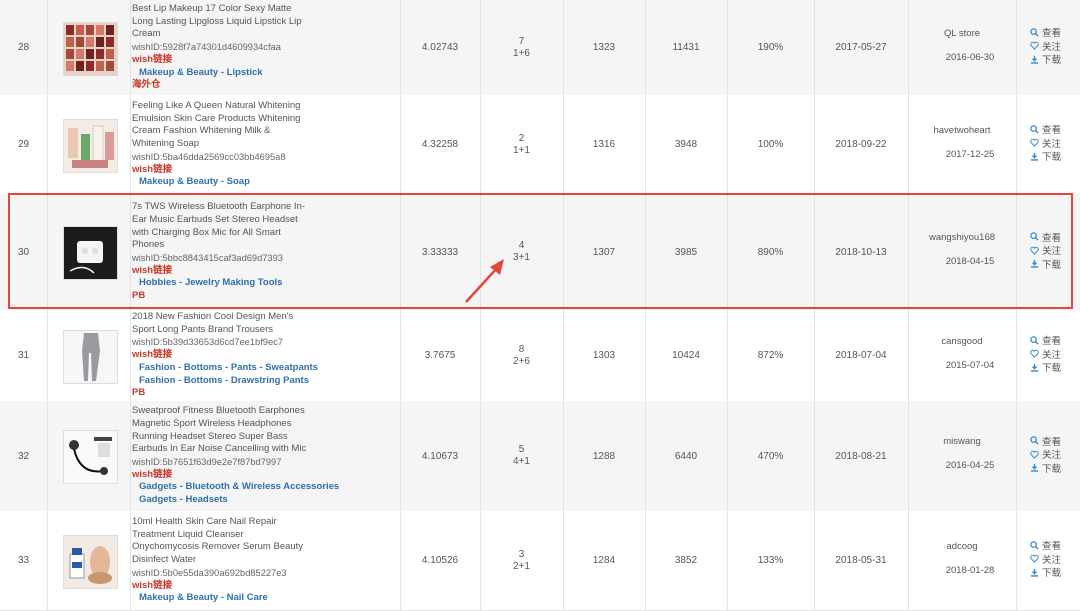  Describe the element at coordinates (207, 462) in the screenshot. I see `wish-id: wishID:5b7651f63d9e2e7f87bd7997` at that location.